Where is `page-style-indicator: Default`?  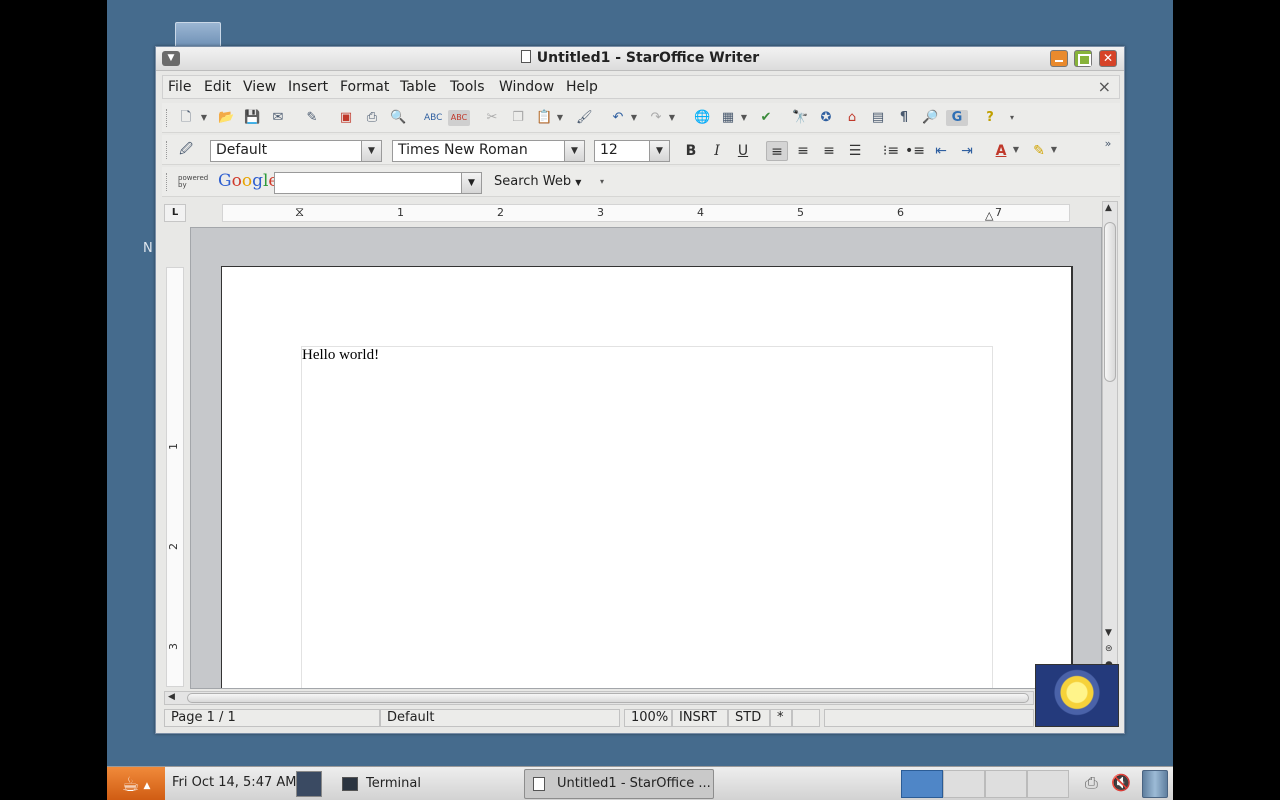 page-style-indicator: Default is located at coordinates (500, 718).